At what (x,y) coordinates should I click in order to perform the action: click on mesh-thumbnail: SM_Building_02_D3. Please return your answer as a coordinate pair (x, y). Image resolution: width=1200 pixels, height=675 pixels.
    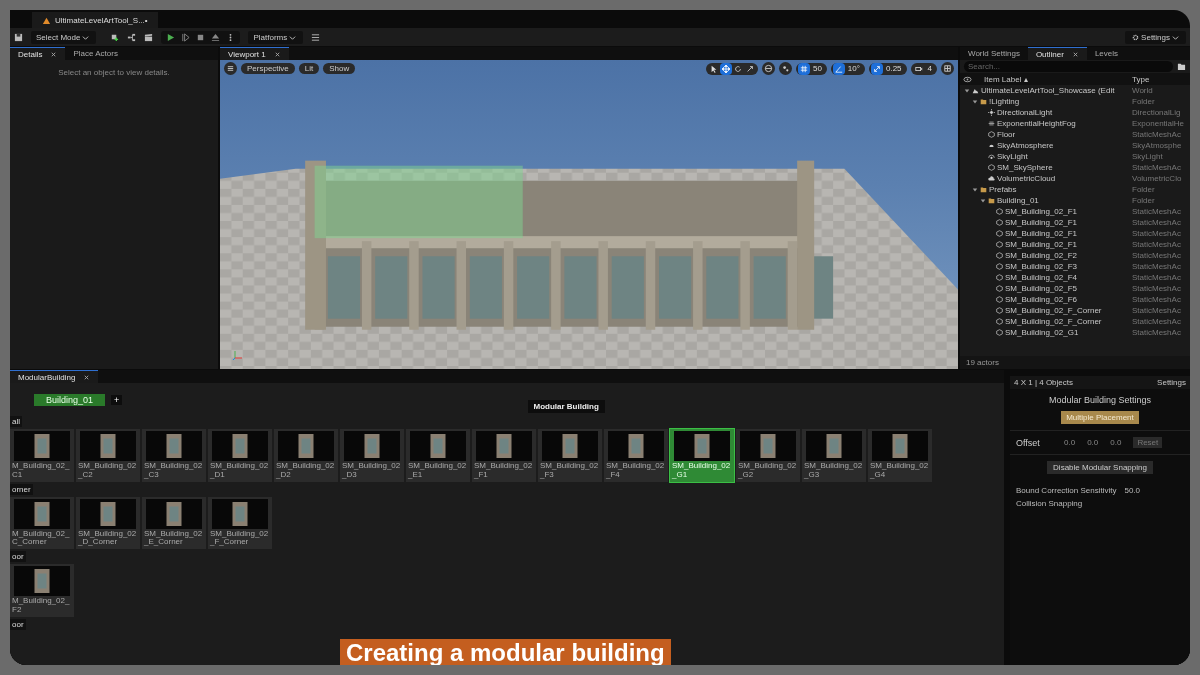
    Looking at the image, I should click on (372, 455).